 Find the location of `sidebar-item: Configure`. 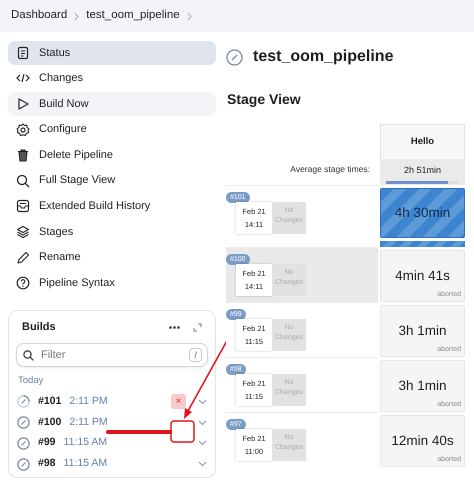

sidebar-item: Configure is located at coordinates (112, 130).